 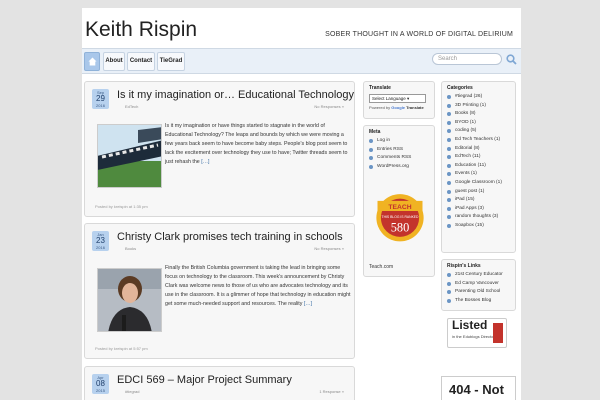 What do you see at coordinates (478, 183) in the screenshot?
I see `category-link: Google Classroom (1)` at bounding box center [478, 183].